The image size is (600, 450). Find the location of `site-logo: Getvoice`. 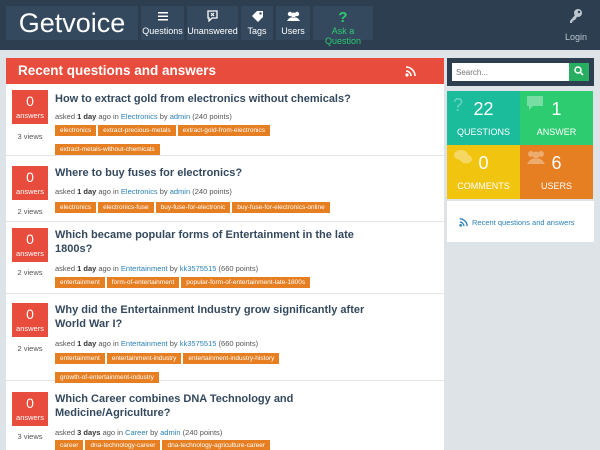

site-logo: Getvoice is located at coordinates (72, 23).